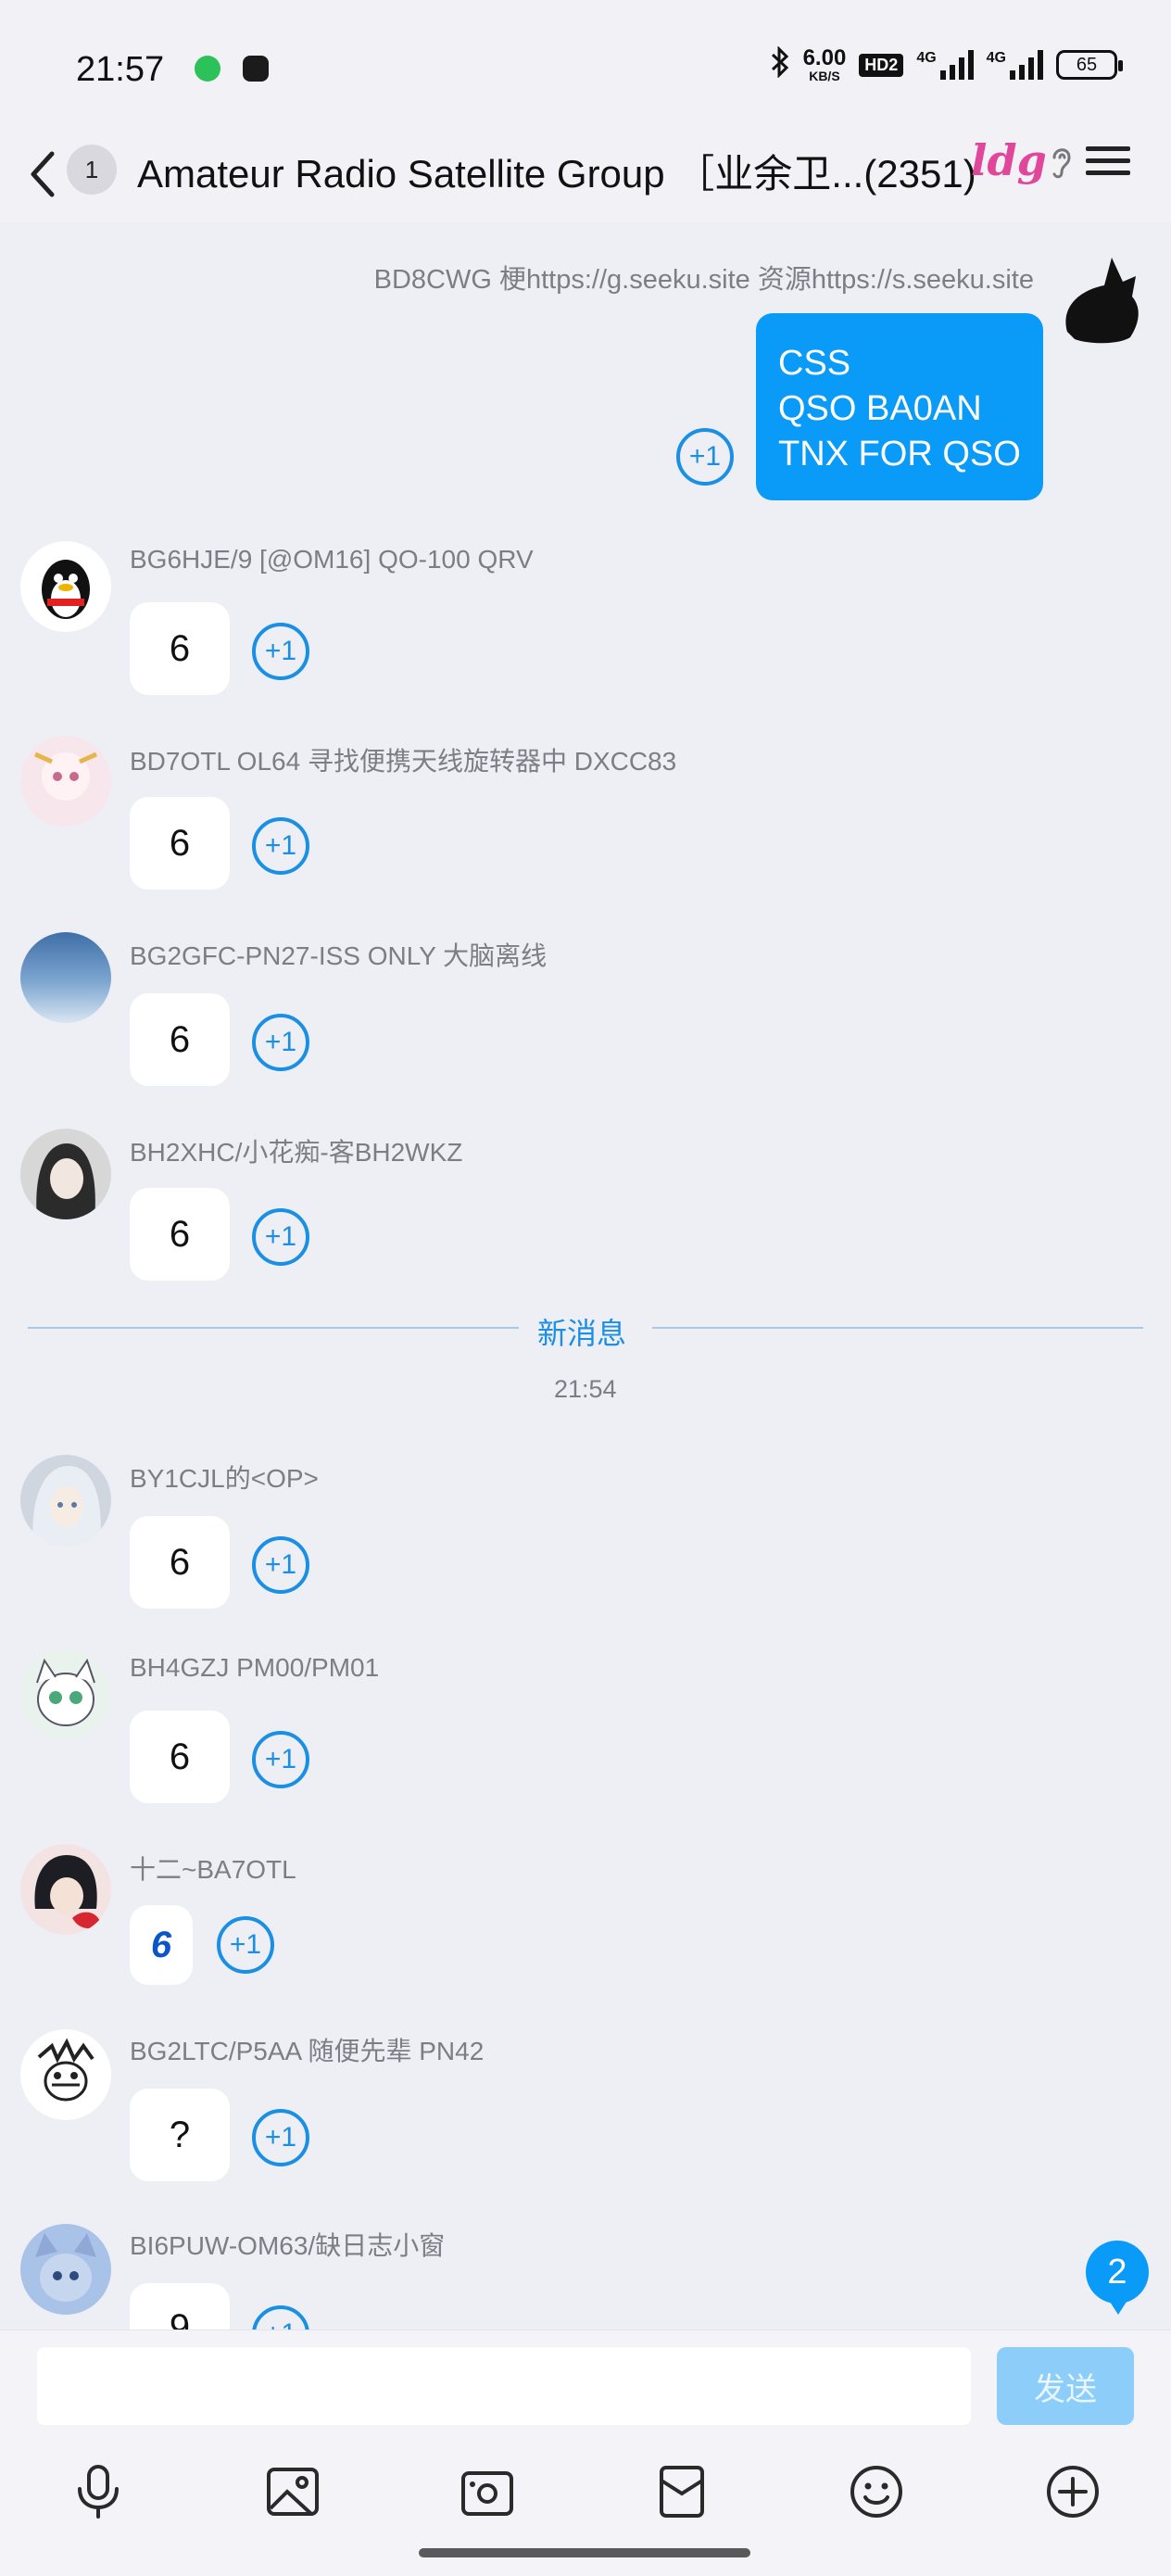 The image size is (1171, 2576). What do you see at coordinates (213, 1869) in the screenshot?
I see `sender-name: 十二~BA7OTL` at bounding box center [213, 1869].